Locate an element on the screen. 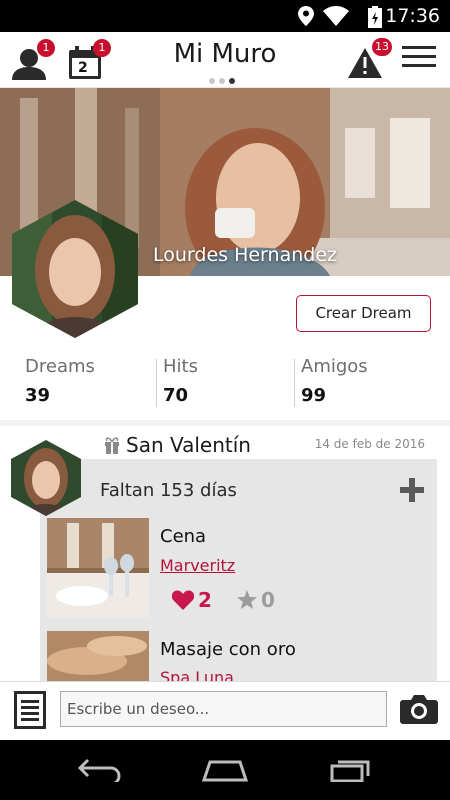 The image size is (450, 800). wish-shop-link: Spa Luna is located at coordinates (197, 674).